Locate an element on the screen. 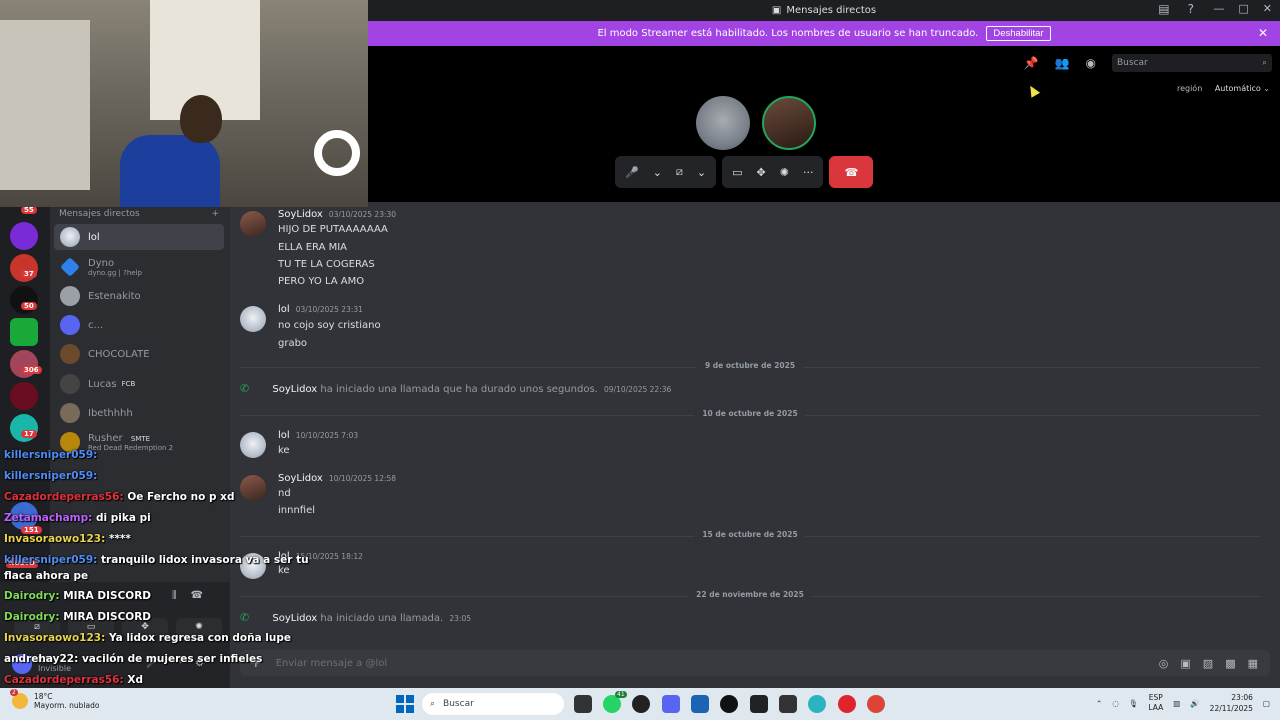 The height and width of the screenshot is (720, 1280). server-badge: 37 is located at coordinates (29, 274).